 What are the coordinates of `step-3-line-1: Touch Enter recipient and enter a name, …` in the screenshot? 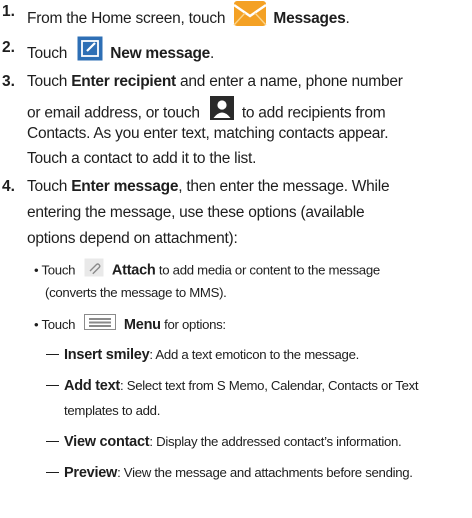 It's located at (215, 82).